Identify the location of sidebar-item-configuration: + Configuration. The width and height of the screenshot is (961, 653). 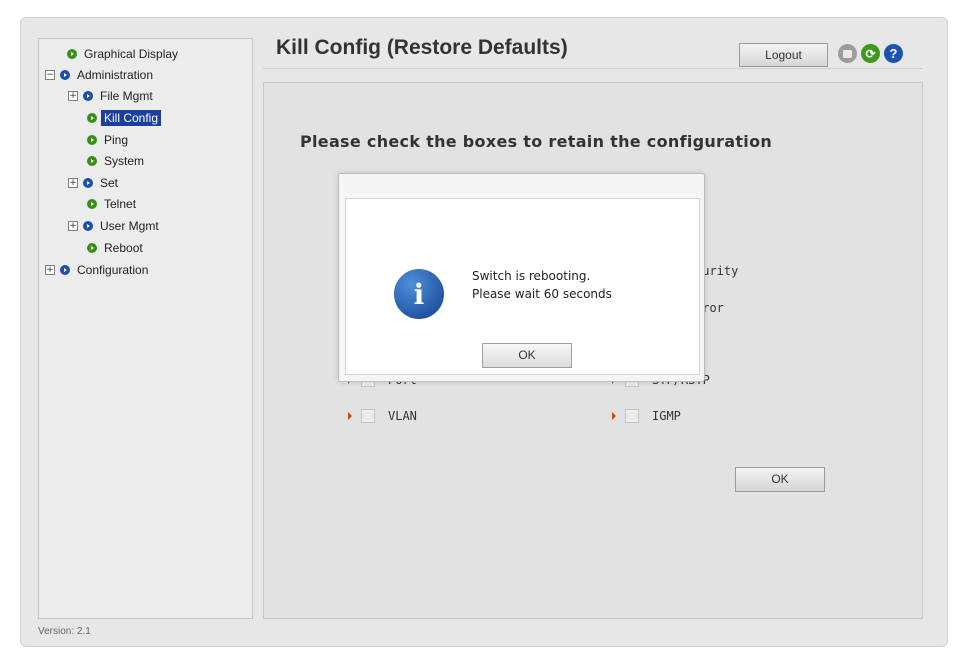
(98, 270).